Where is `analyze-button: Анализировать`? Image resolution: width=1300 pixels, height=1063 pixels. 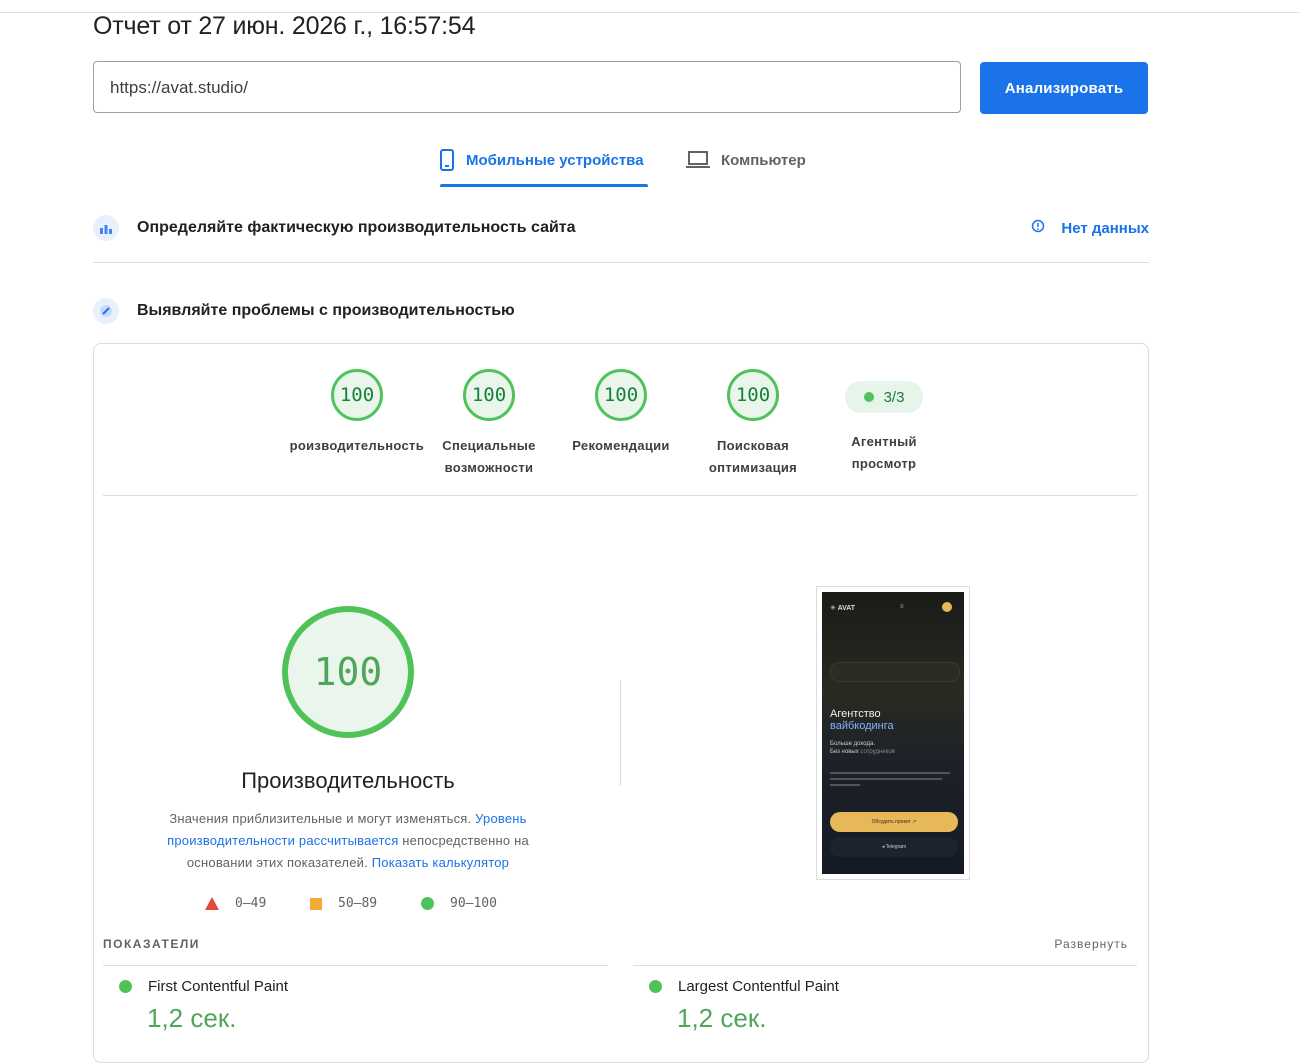
analyze-button: Анализировать is located at coordinates (1064, 88).